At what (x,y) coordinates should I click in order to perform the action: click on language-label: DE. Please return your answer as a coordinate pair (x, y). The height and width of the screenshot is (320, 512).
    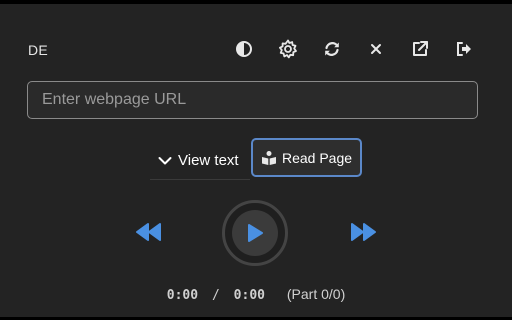
    Looking at the image, I should click on (38, 50).